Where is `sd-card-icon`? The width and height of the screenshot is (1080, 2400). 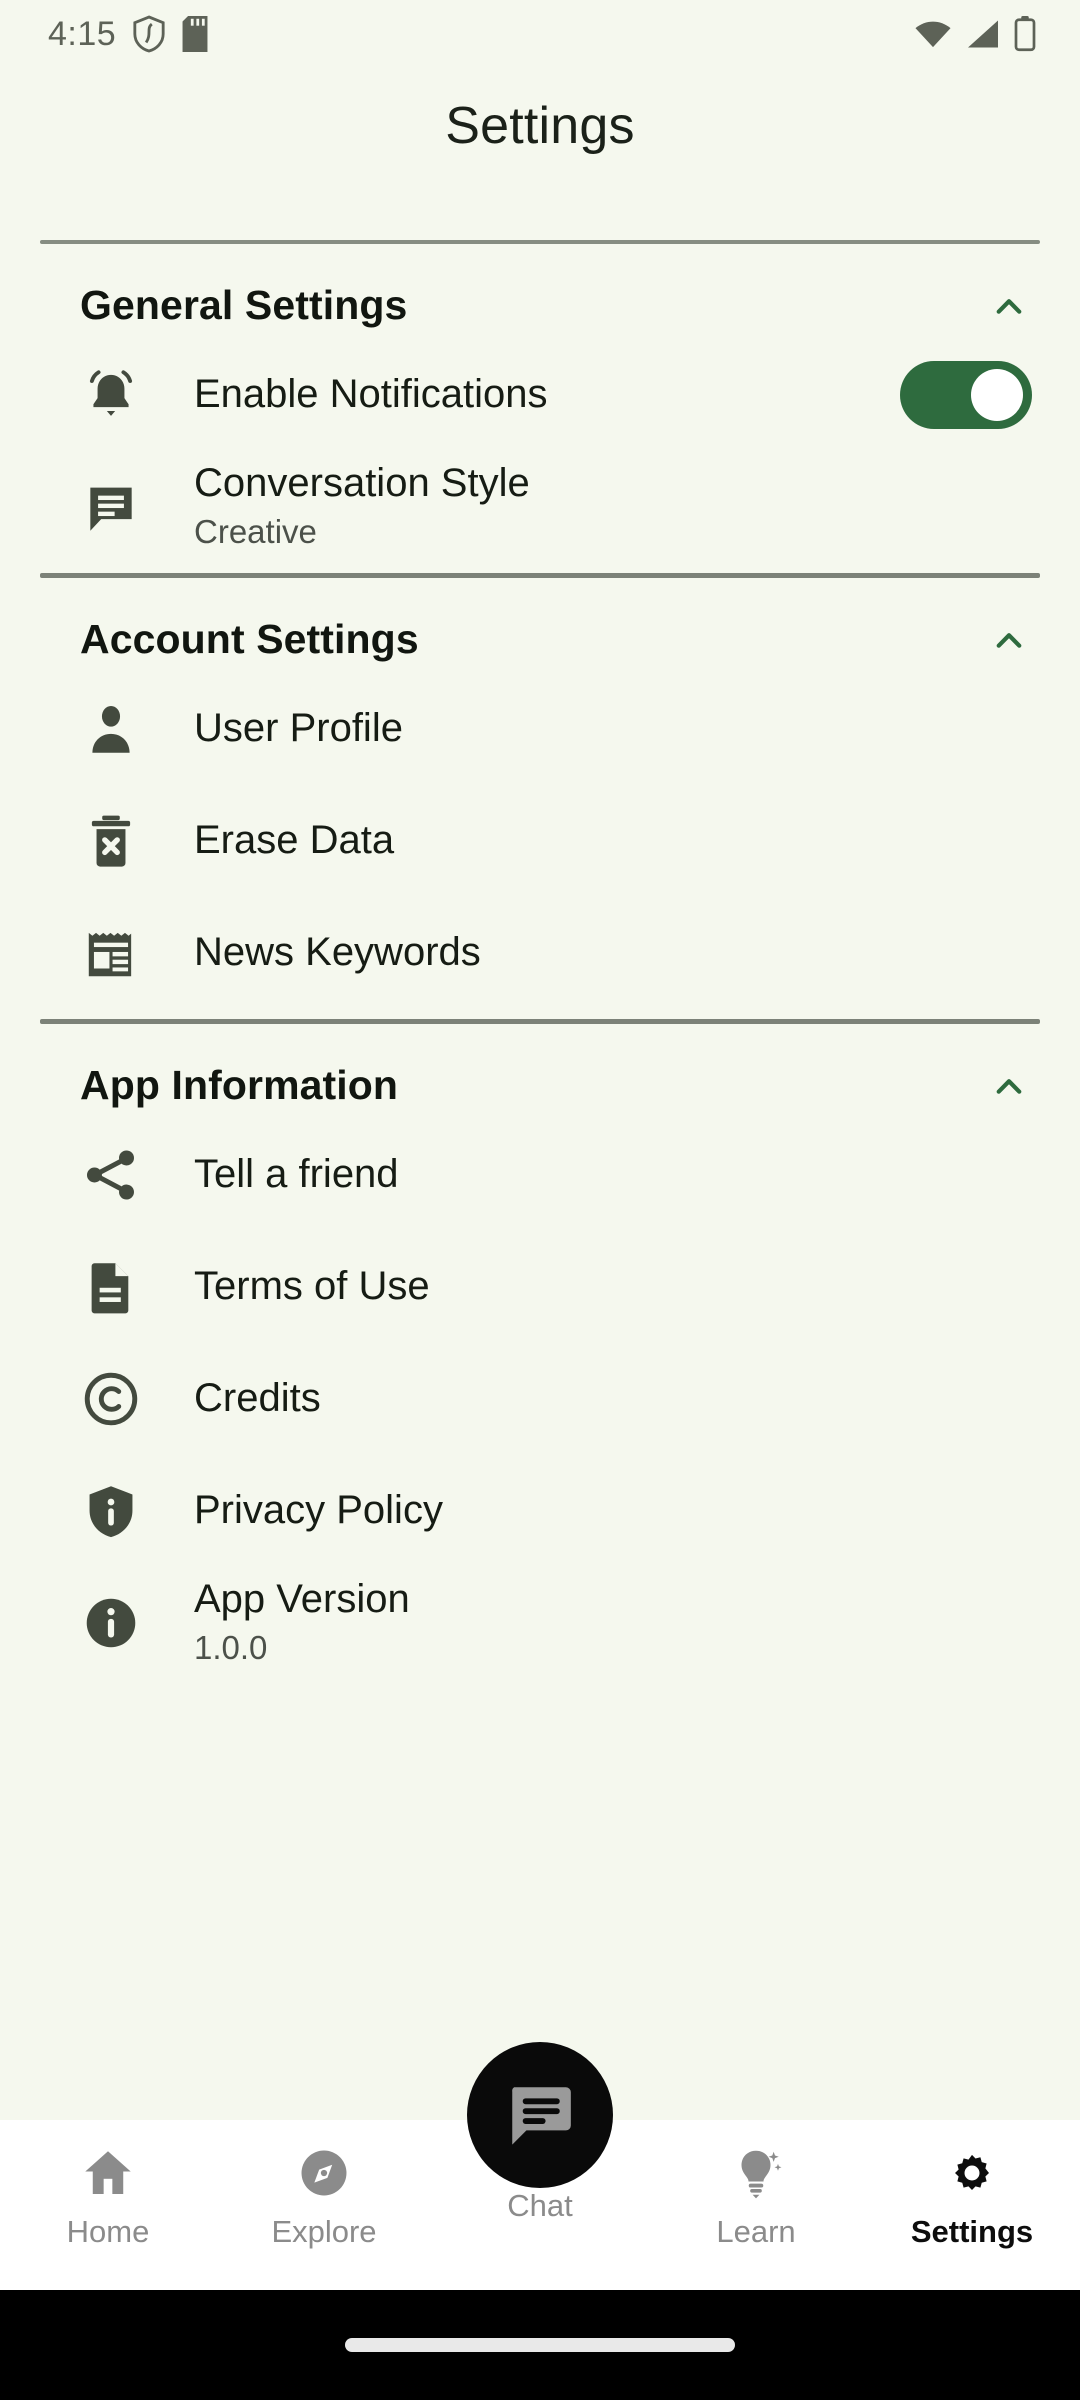 sd-card-icon is located at coordinates (195, 34).